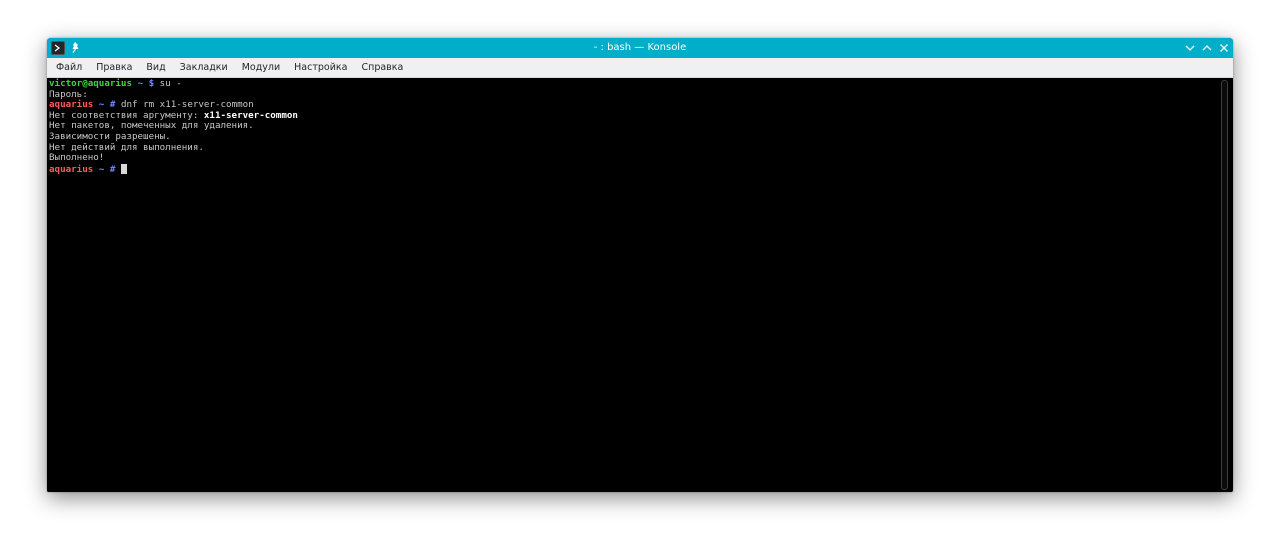 This screenshot has width=1280, height=547. I want to click on output-bold-text: x11-server-common, so click(250, 115).